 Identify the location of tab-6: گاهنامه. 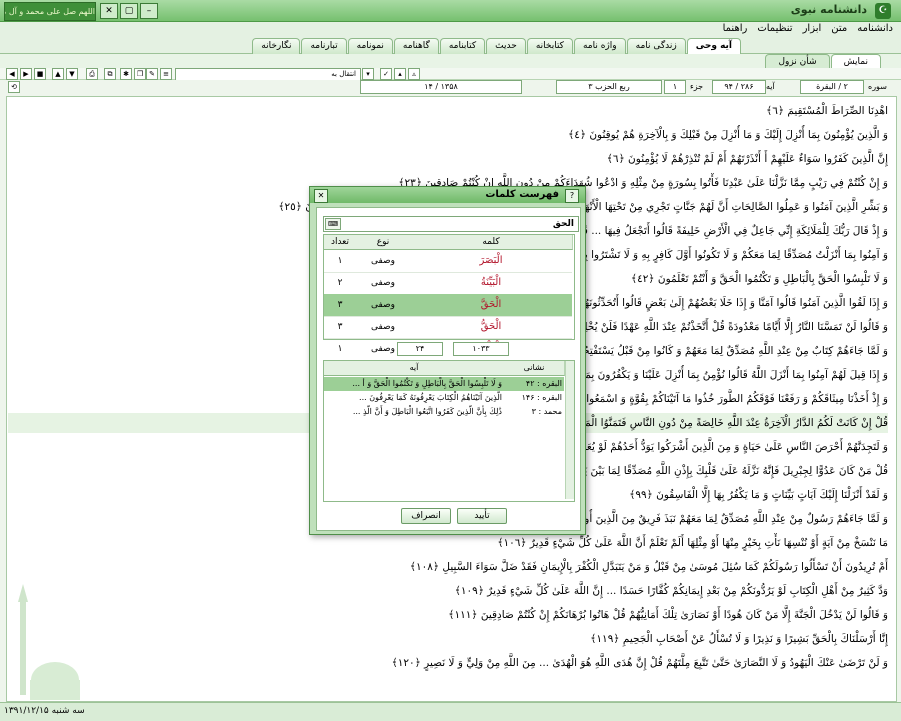
(416, 46).